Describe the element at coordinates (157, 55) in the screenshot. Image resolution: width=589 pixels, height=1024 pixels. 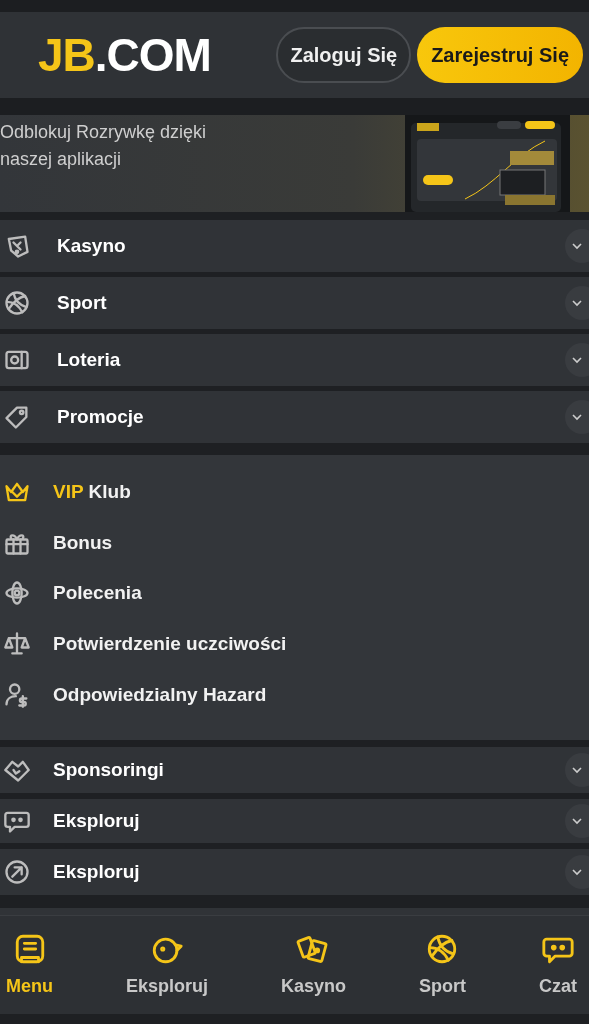
I see `logo: JB.COM` at that location.